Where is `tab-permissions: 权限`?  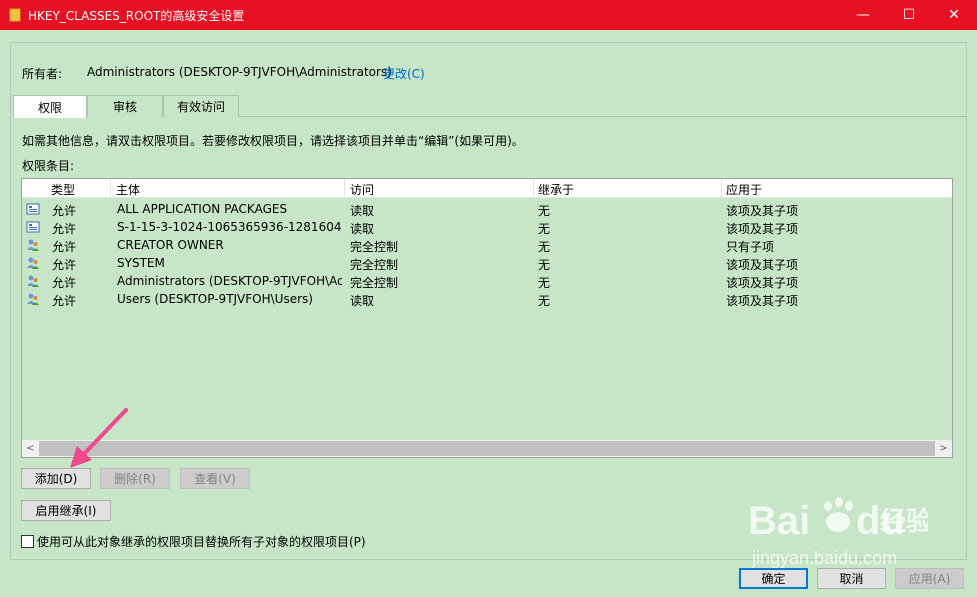
tab-permissions: 权限 is located at coordinates (50, 106).